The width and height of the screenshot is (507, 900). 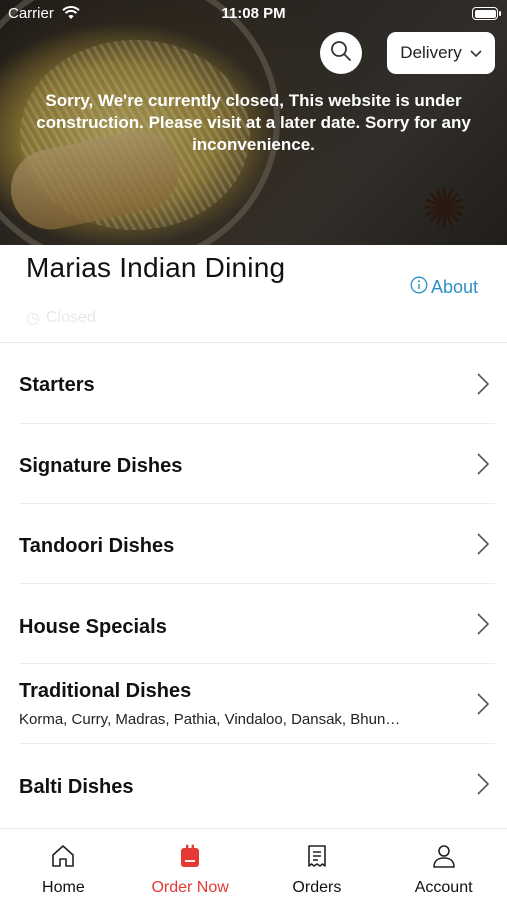 What do you see at coordinates (70, 317) in the screenshot?
I see `open-status-label: Closed` at bounding box center [70, 317].